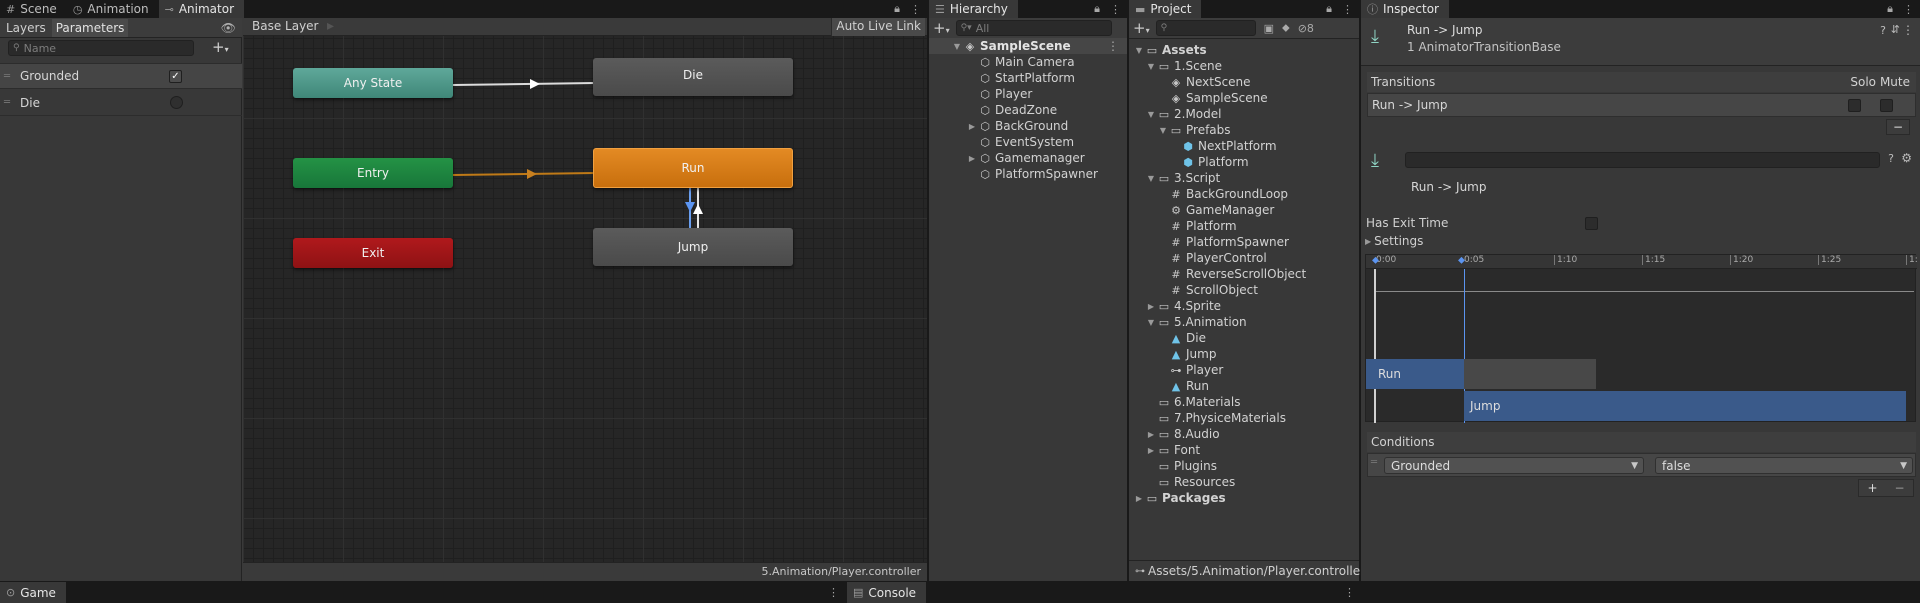 The width and height of the screenshot is (1920, 603). Describe the element at coordinates (1784, 465) in the screenshot. I see `condition-value-dropdown: false ▼` at that location.